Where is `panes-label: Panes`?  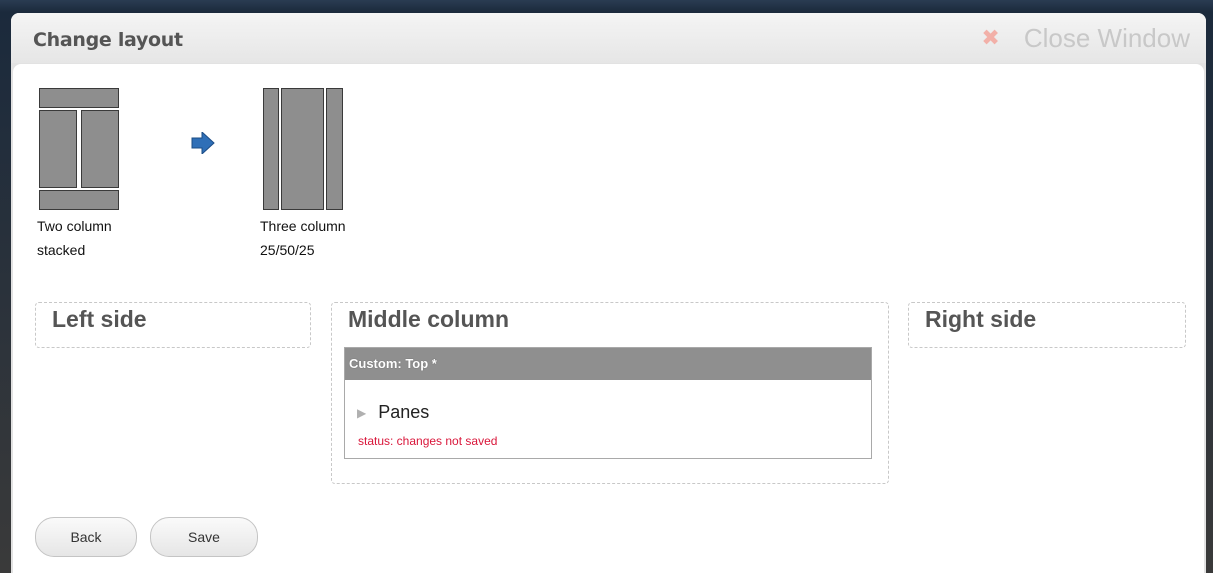
panes-label: Panes is located at coordinates (404, 412).